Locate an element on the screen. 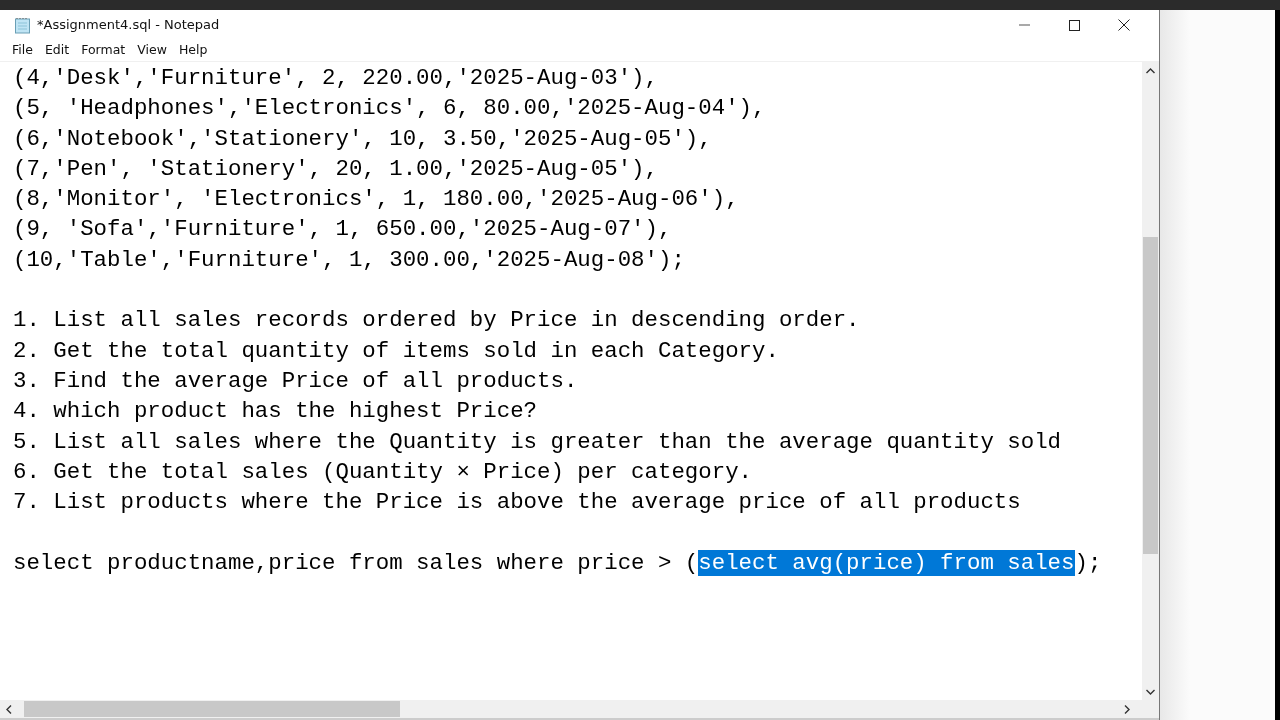 This screenshot has height=720, width=1280. text-line: 6. Get the total sales (Quantity × Price) per category. is located at coordinates (383, 472).